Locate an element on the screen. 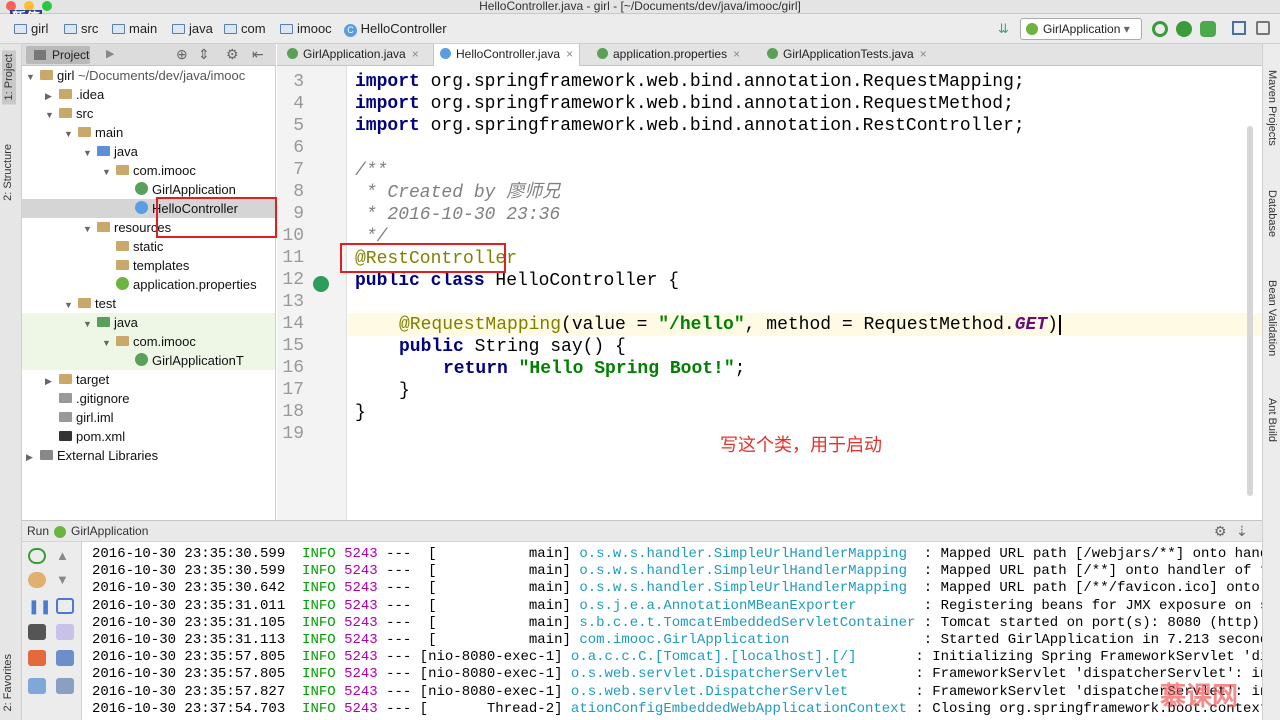 Image resolution: width=1280 pixels, height=720 pixels. exit-icon is located at coordinates (37, 658).